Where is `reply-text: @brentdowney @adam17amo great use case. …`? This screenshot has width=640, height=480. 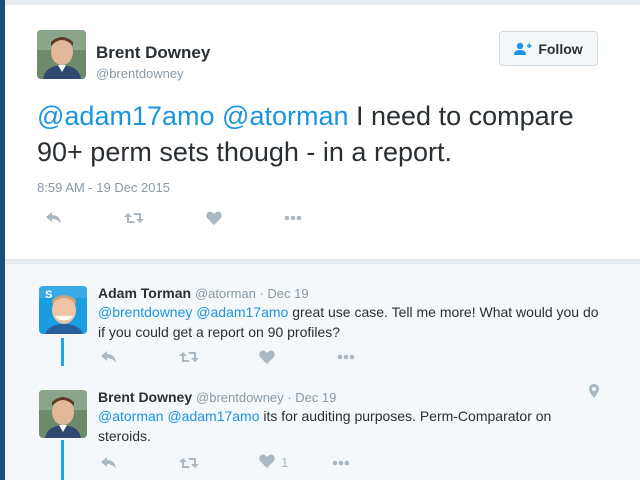
reply-text: @brentdowney @adam17amo great use case. … is located at coordinates (358, 322).